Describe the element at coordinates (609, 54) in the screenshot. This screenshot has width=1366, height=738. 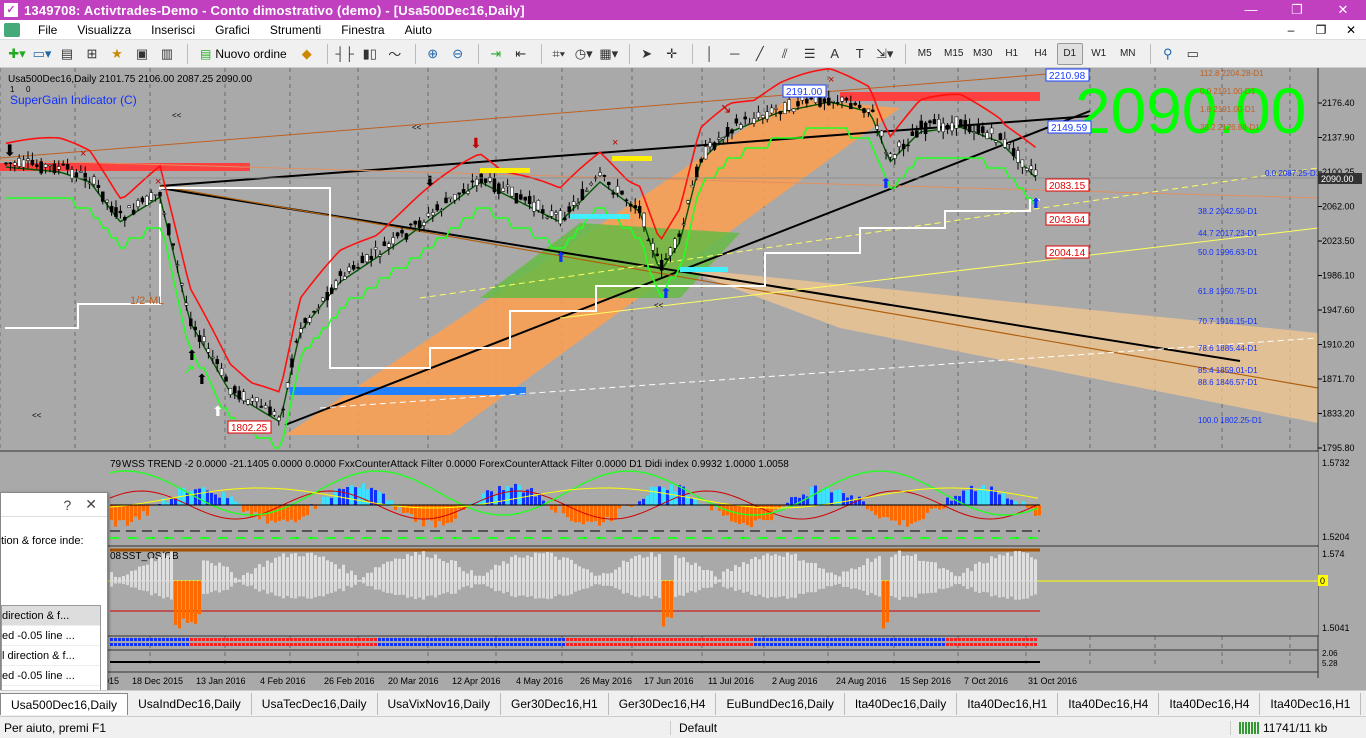
I see `templates-icon: ▦▾` at that location.